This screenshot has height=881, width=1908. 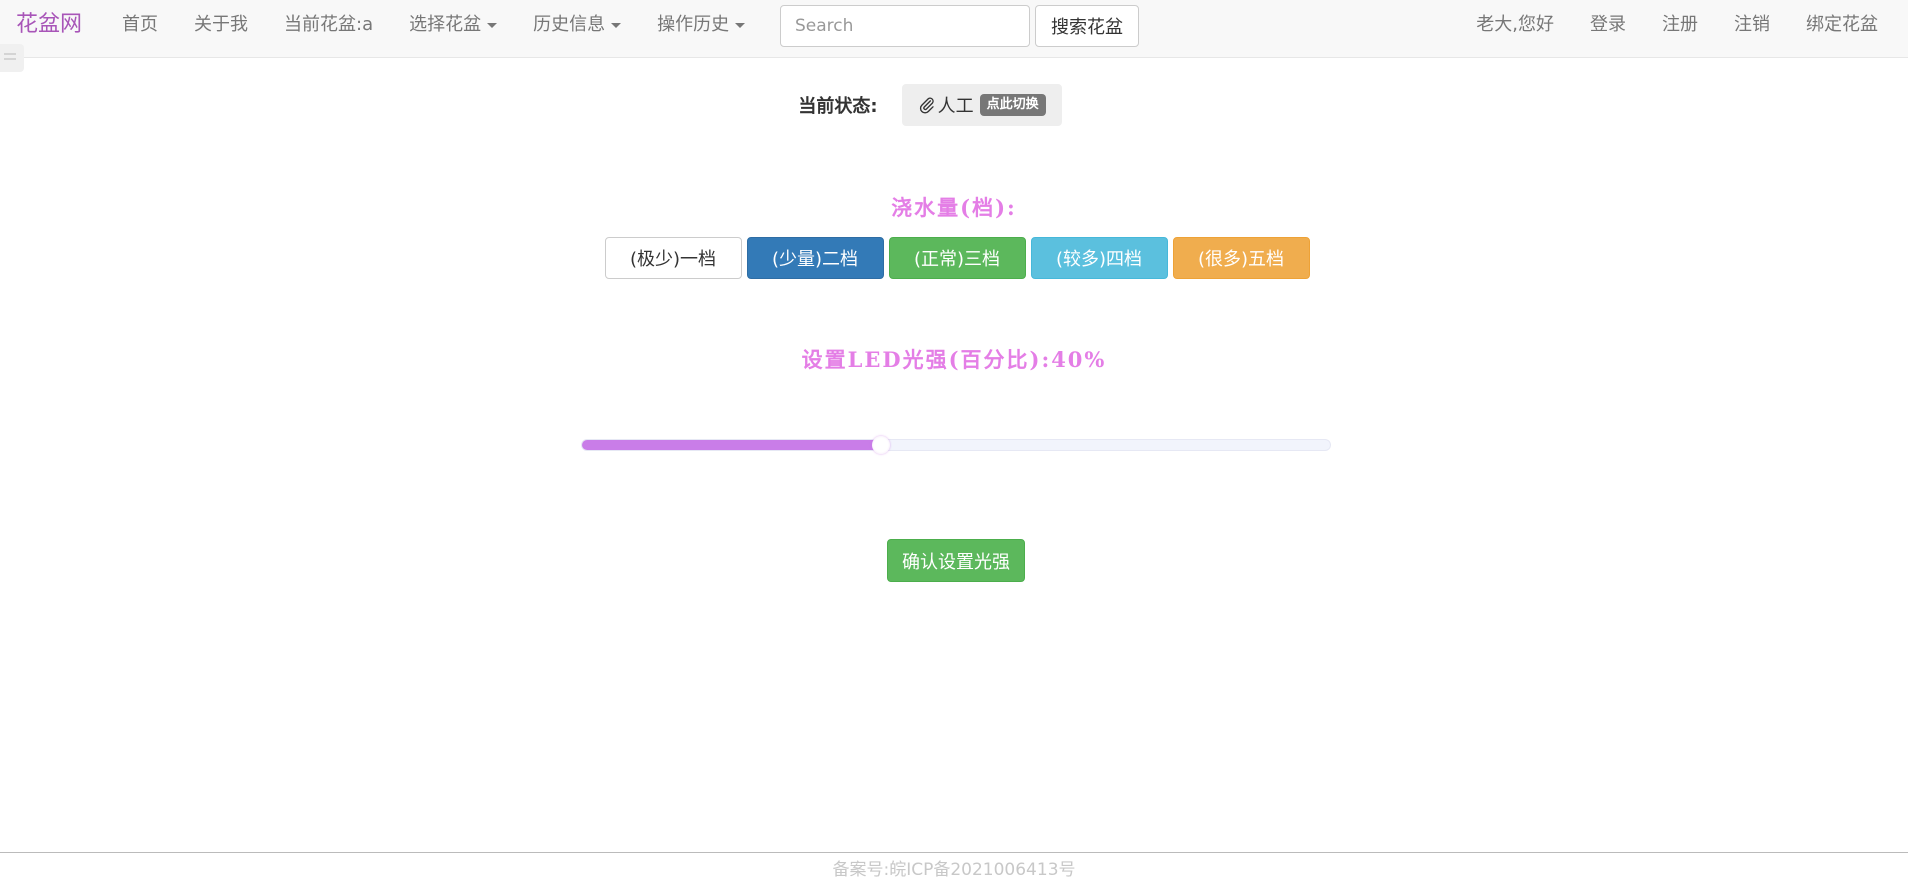 I want to click on nav-left: 首页 关于我 当前花盆:a 选择花盆 历史信息 操作历史, so click(x=433, y=25).